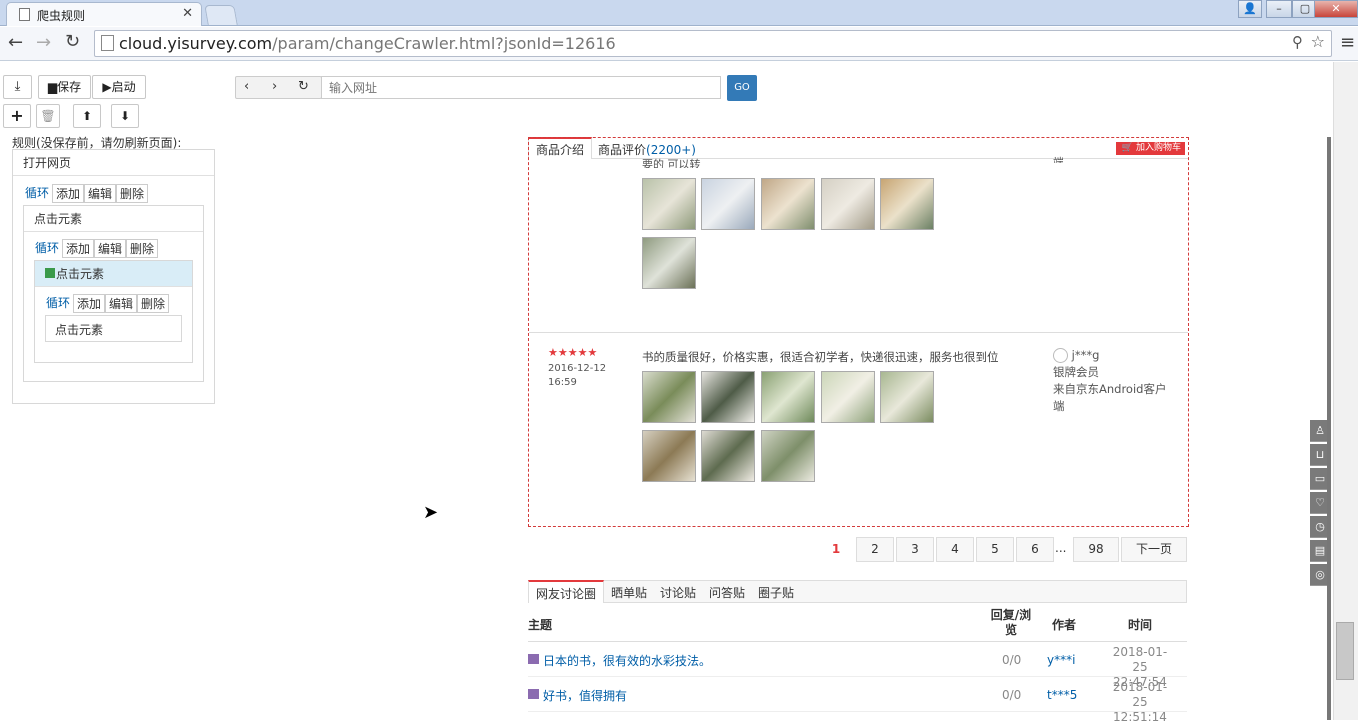  Describe the element at coordinates (1297, 42) in the screenshot. I see `zoom-icon: ⚲` at that location.